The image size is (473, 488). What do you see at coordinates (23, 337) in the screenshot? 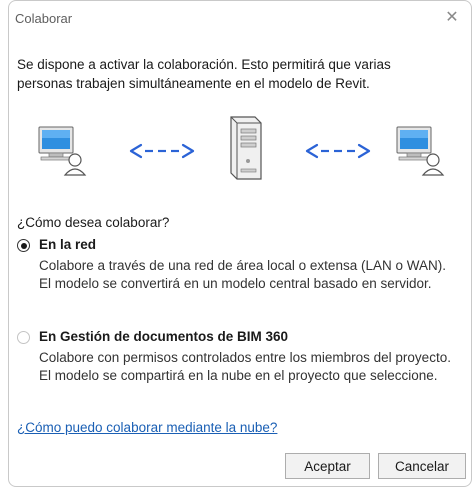
I see `bim360-radio` at bounding box center [23, 337].